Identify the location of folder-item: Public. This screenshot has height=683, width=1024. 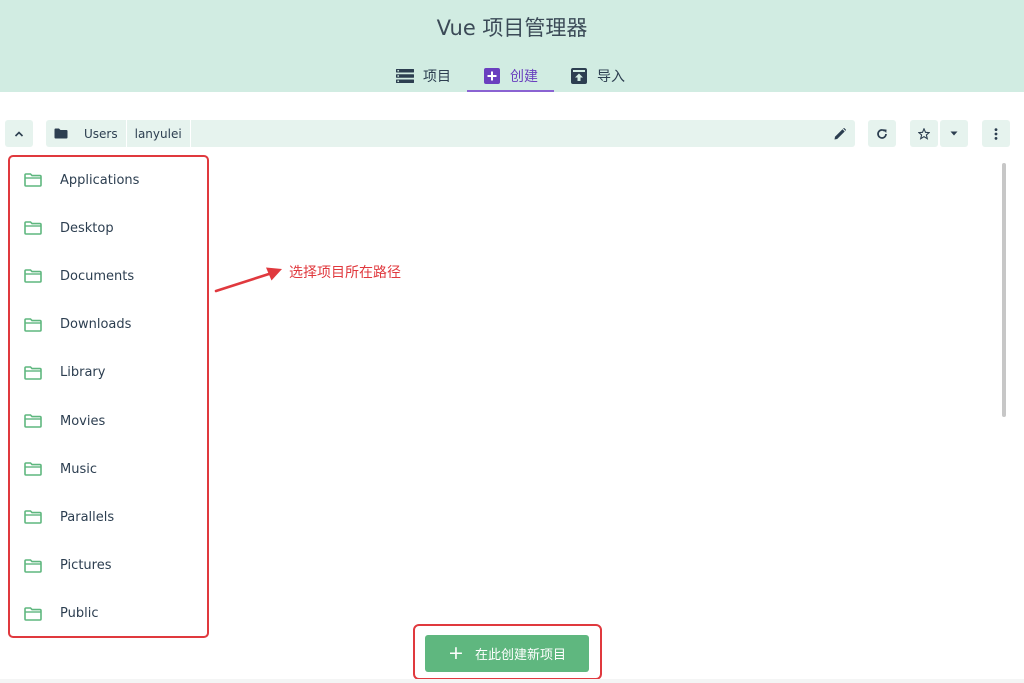
(109, 606).